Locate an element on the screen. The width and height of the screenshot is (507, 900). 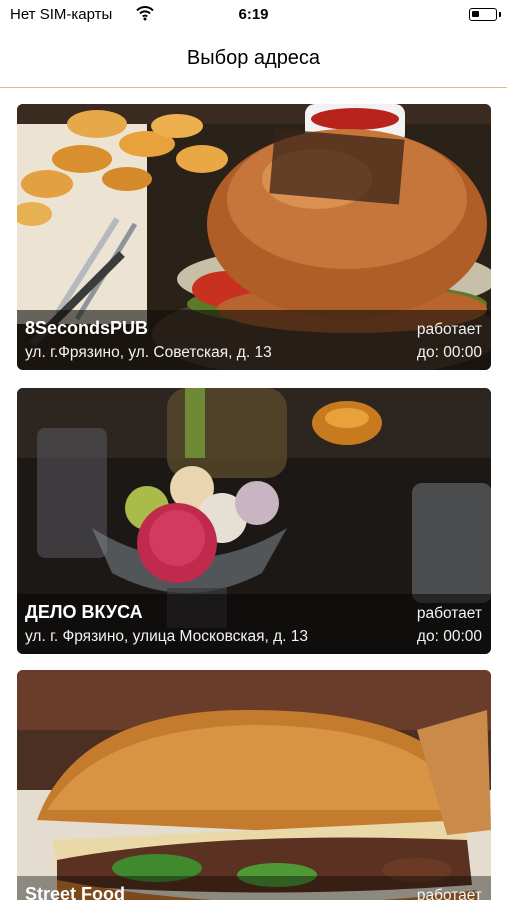
nav-bar: Выбор адреса is located at coordinates (253, 59).